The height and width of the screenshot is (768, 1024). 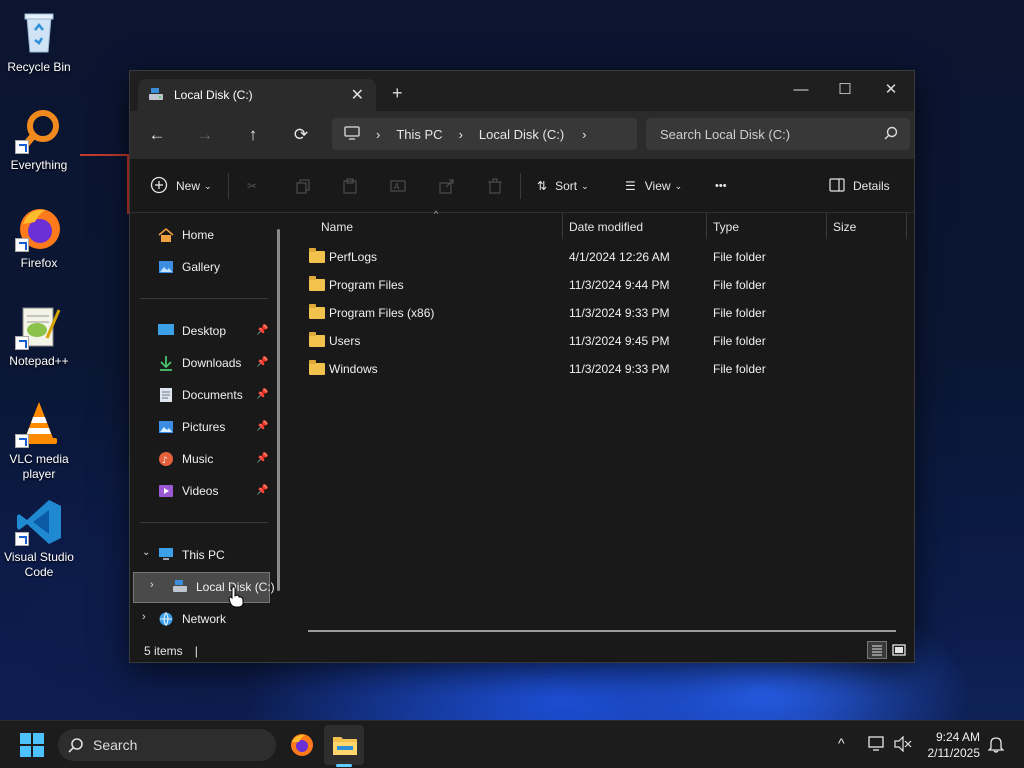 I want to click on column-header-type: Type, so click(x=722, y=227).